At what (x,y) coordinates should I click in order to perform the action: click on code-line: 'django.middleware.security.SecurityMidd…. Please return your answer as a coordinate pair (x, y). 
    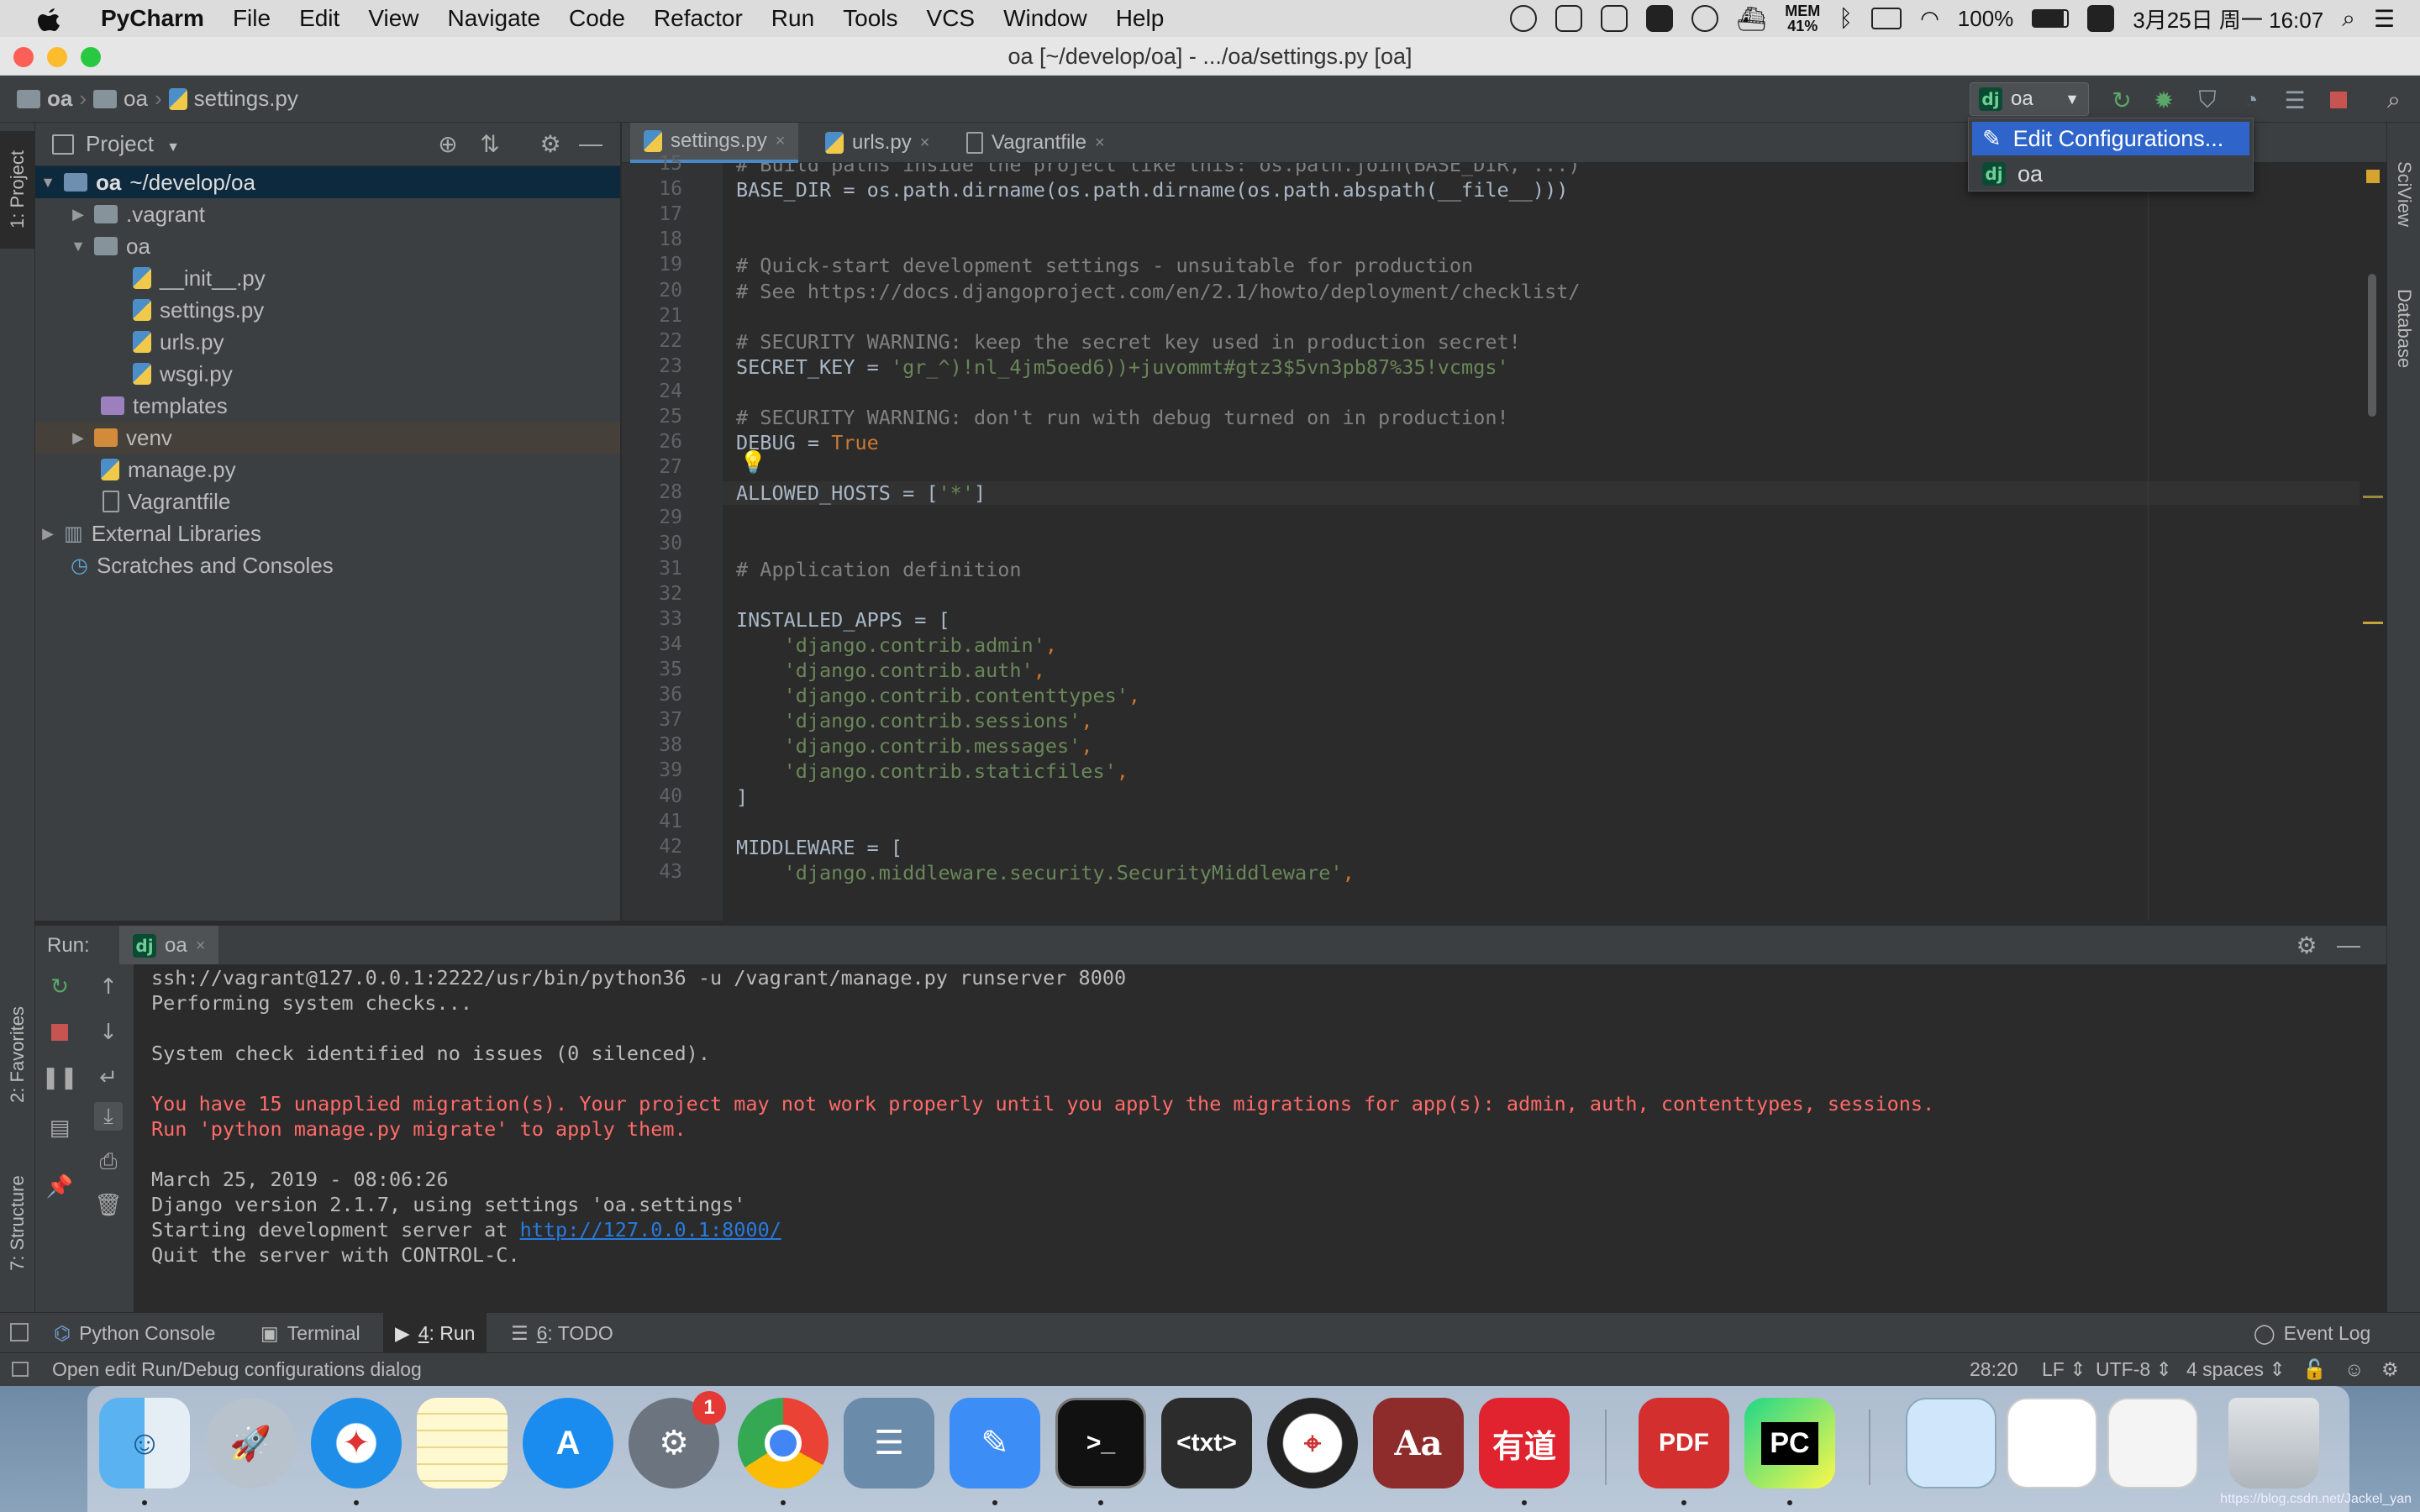
    Looking at the image, I should click on (1045, 873).